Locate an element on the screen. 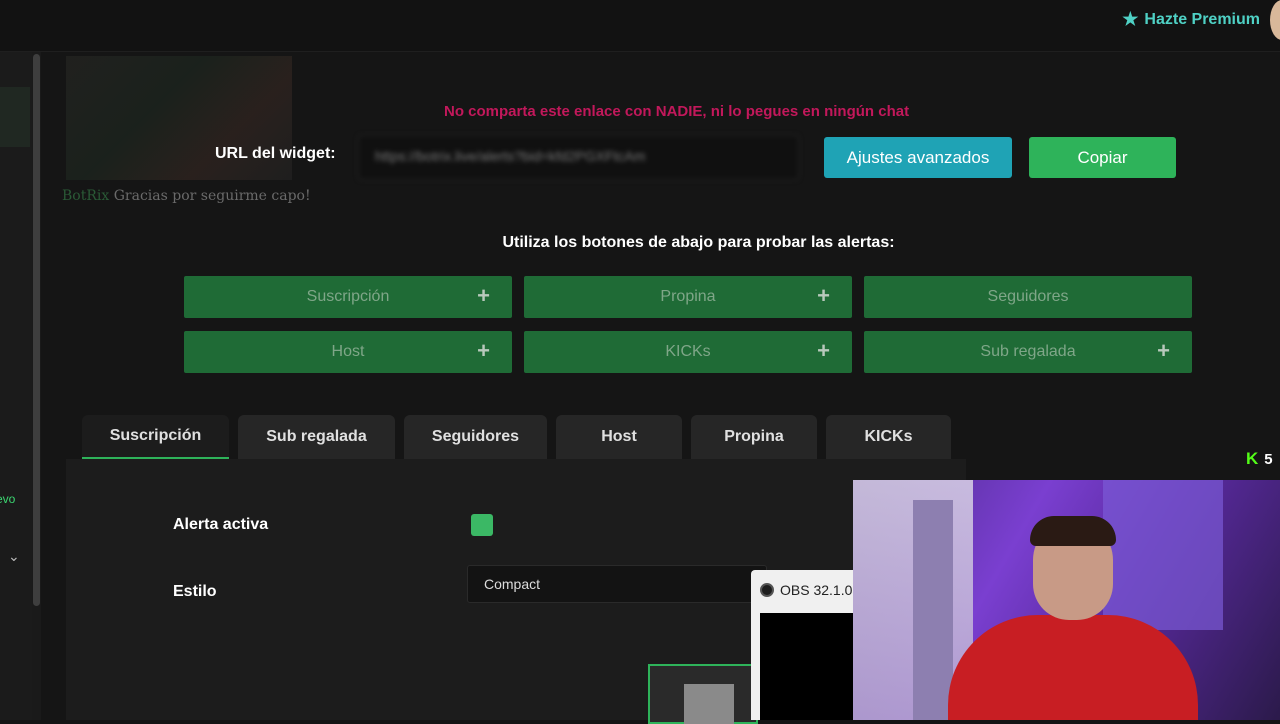 The height and width of the screenshot is (724, 1280). tab-subscription: Suscripción is located at coordinates (155, 437).